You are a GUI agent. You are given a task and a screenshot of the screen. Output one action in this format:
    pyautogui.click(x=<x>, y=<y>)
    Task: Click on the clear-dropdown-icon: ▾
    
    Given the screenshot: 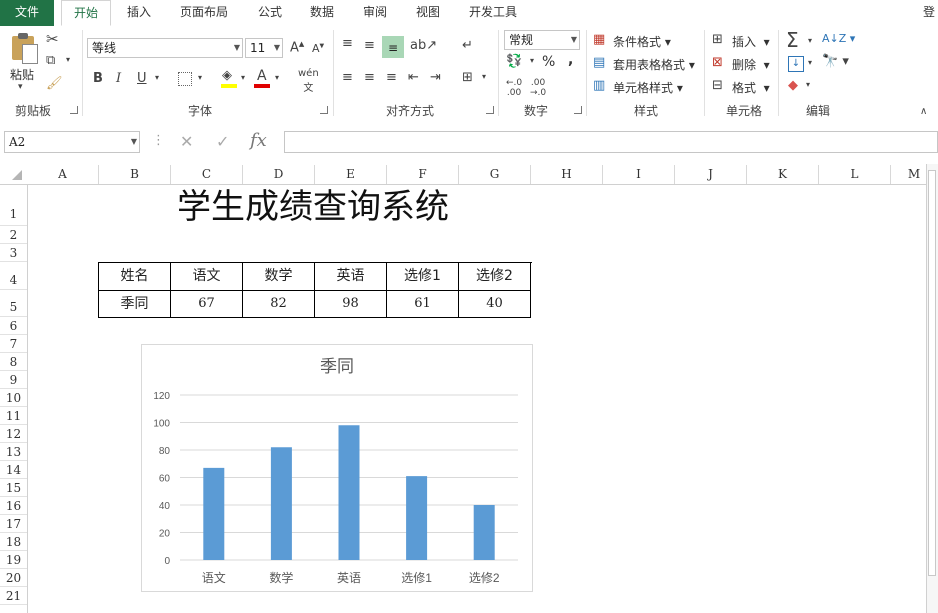 What is the action you would take?
    pyautogui.click(x=808, y=84)
    